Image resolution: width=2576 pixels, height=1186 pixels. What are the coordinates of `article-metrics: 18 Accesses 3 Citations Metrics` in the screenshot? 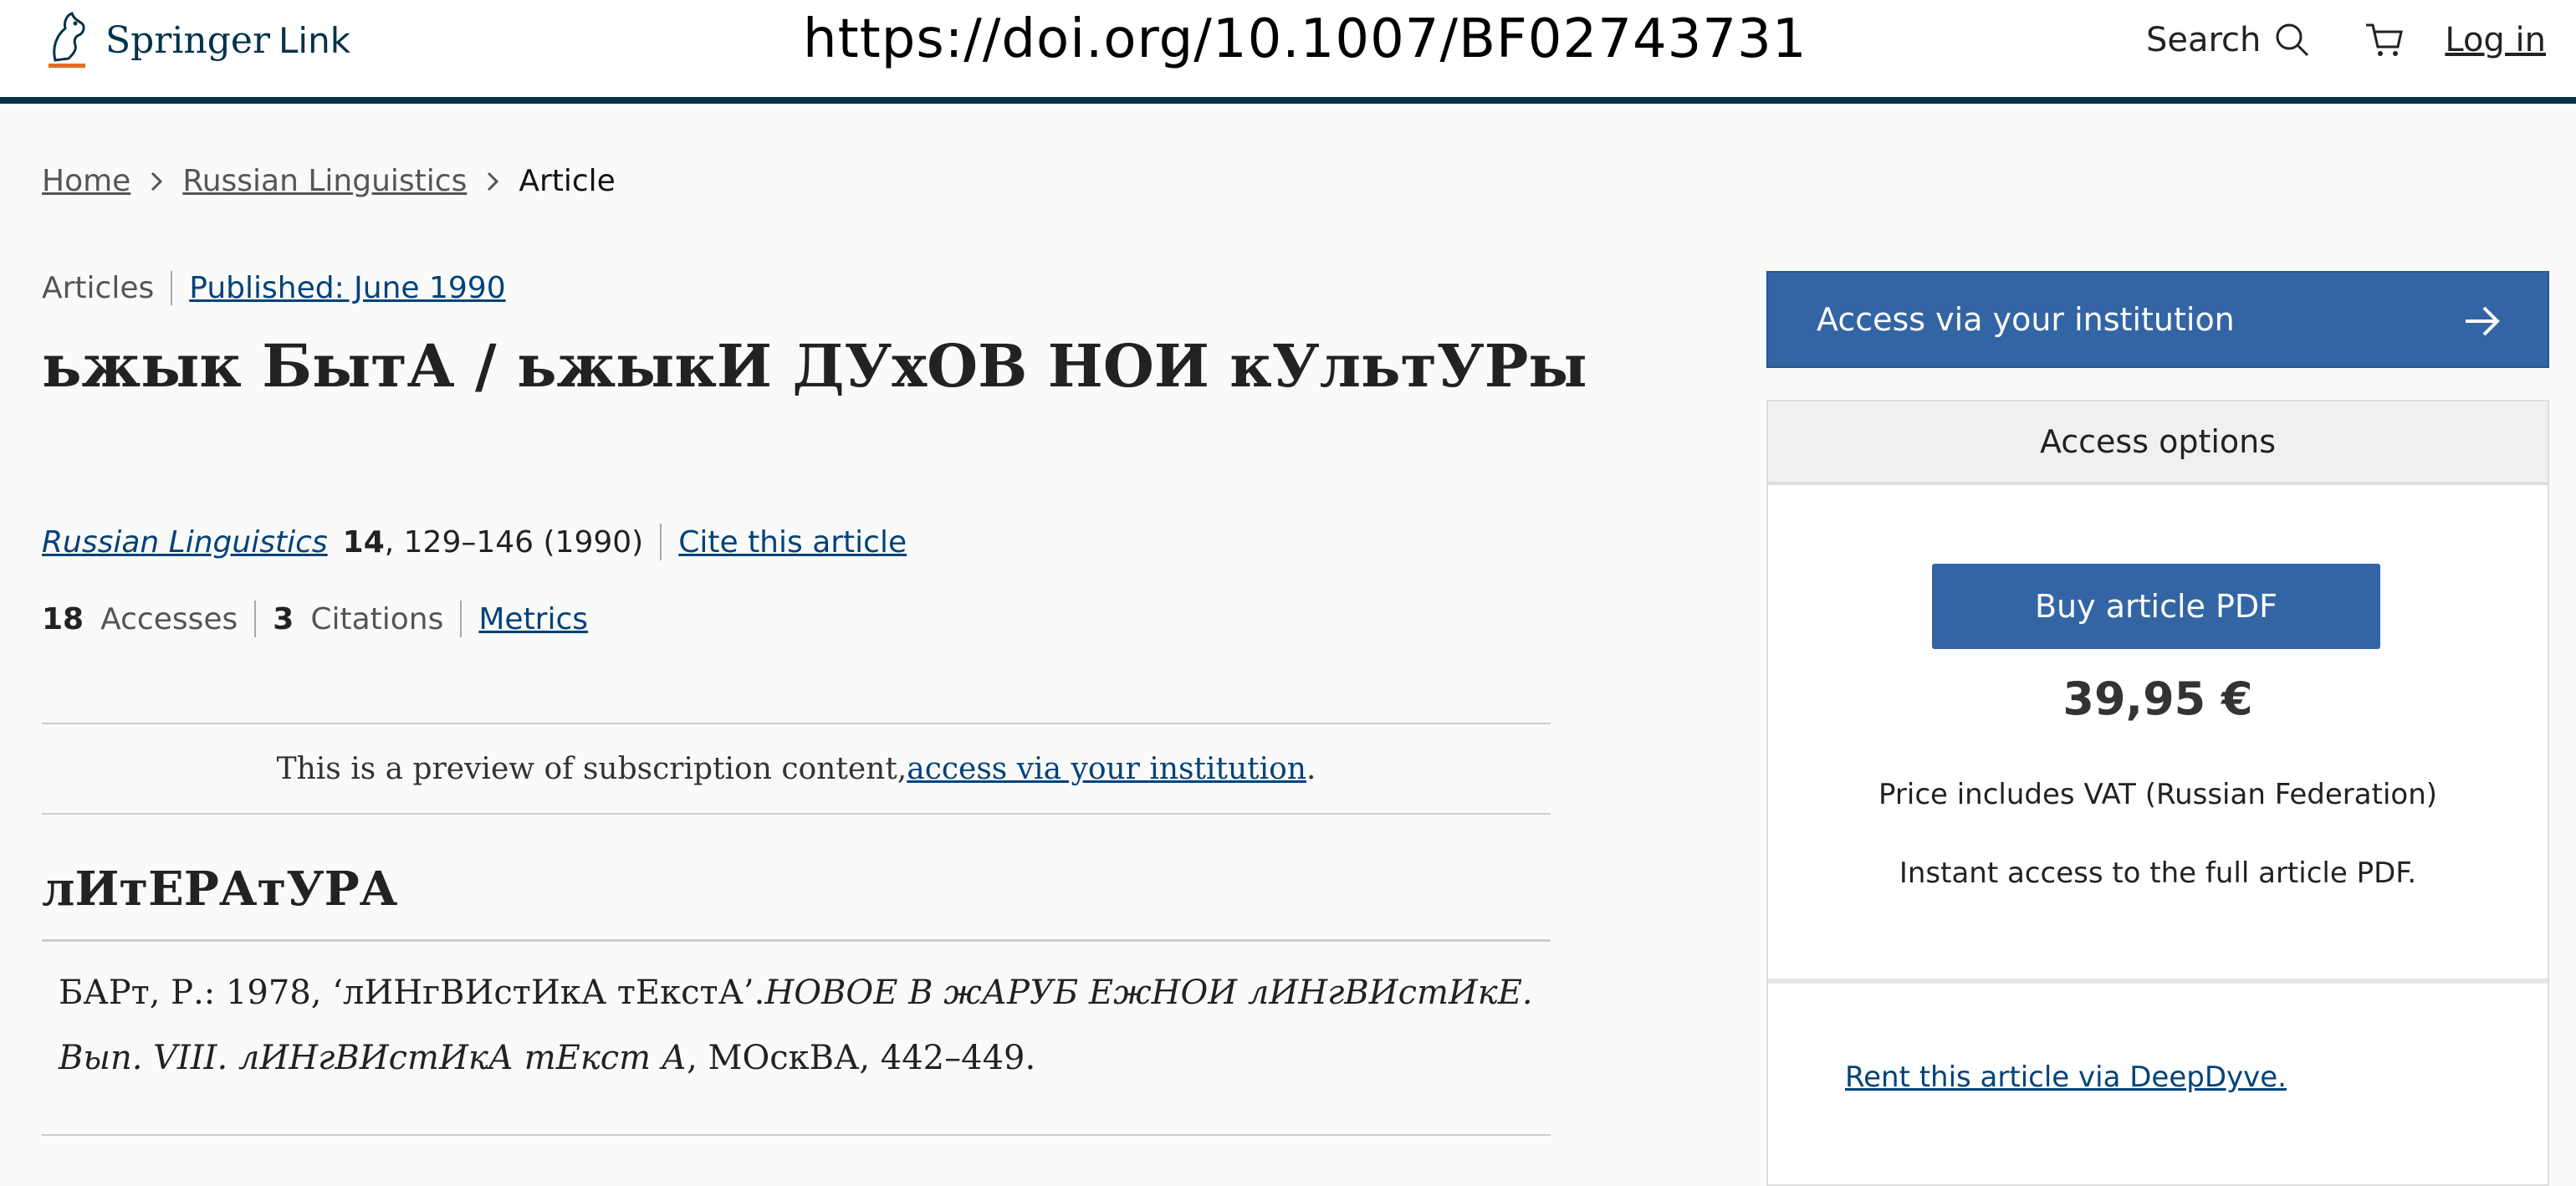 It's located at (315, 619).